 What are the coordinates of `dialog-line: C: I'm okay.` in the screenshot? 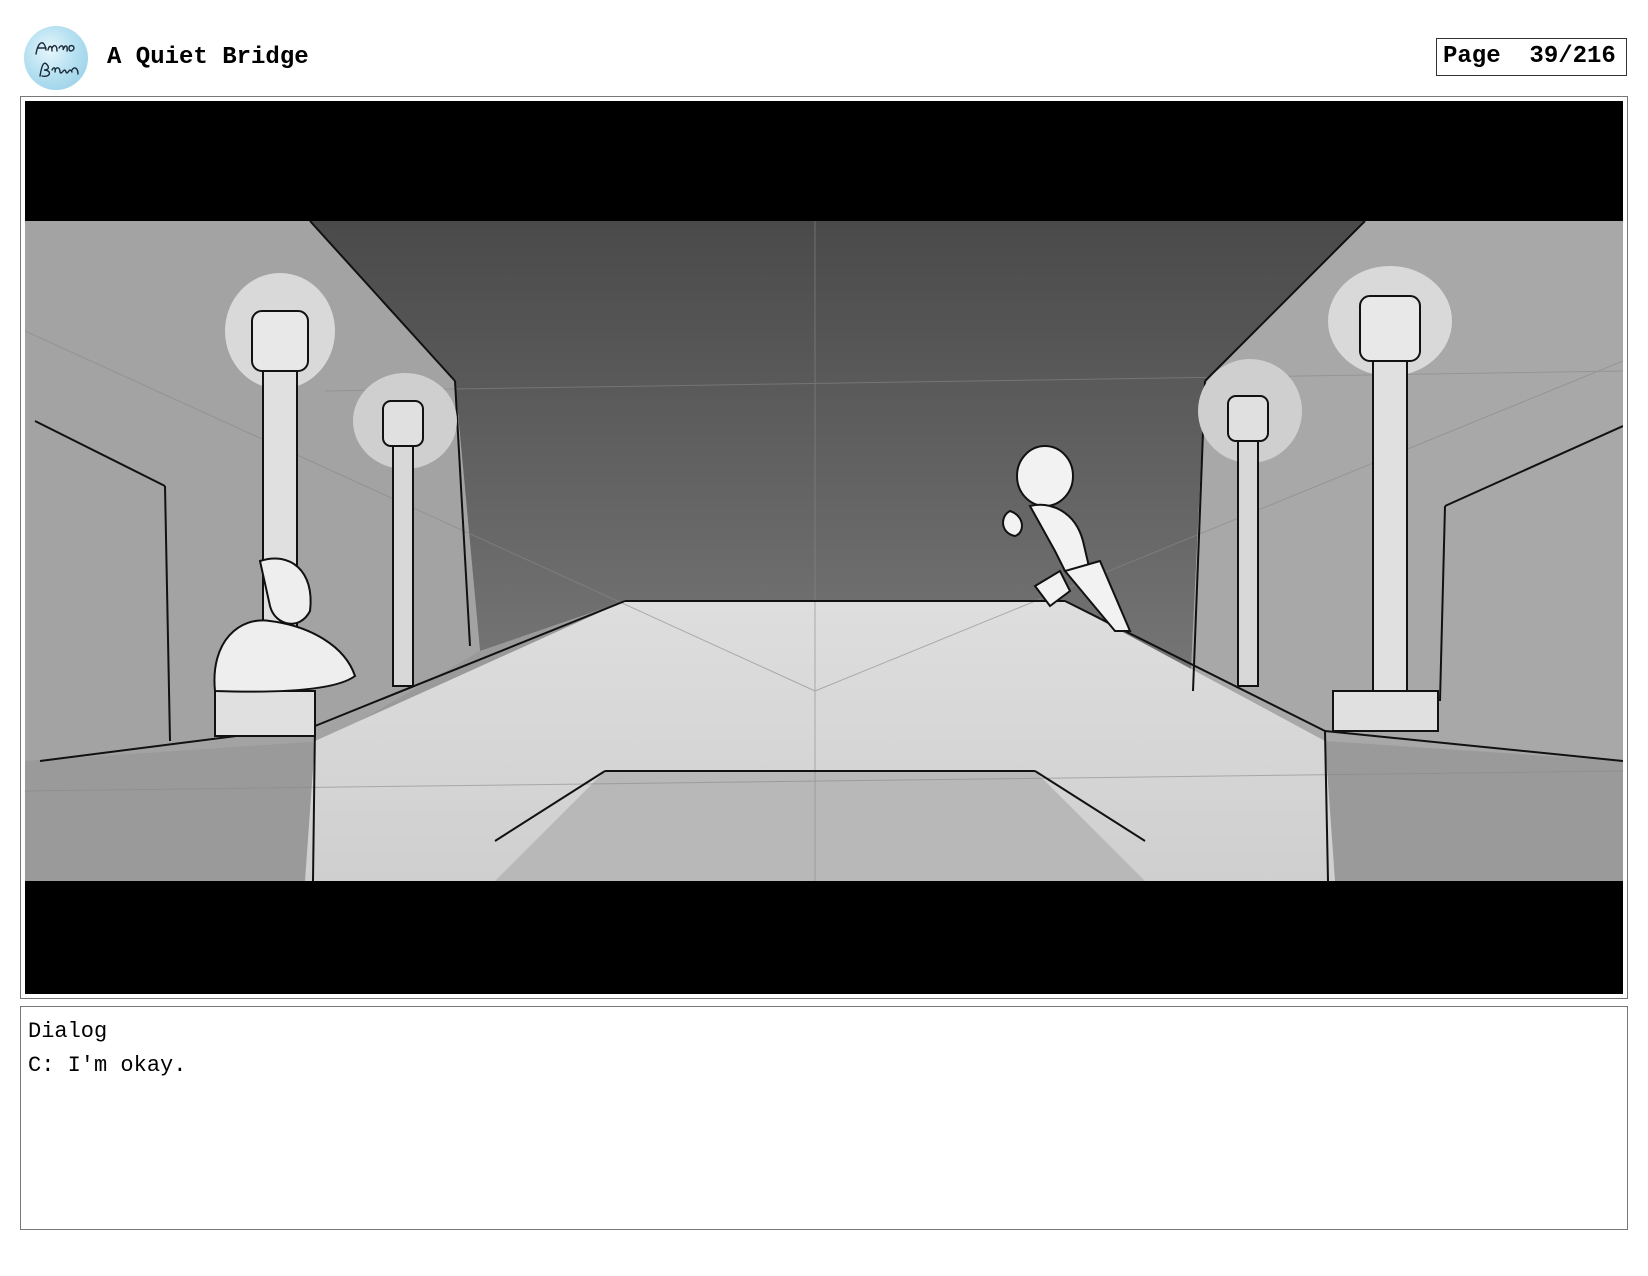 It's located at (107, 1065).